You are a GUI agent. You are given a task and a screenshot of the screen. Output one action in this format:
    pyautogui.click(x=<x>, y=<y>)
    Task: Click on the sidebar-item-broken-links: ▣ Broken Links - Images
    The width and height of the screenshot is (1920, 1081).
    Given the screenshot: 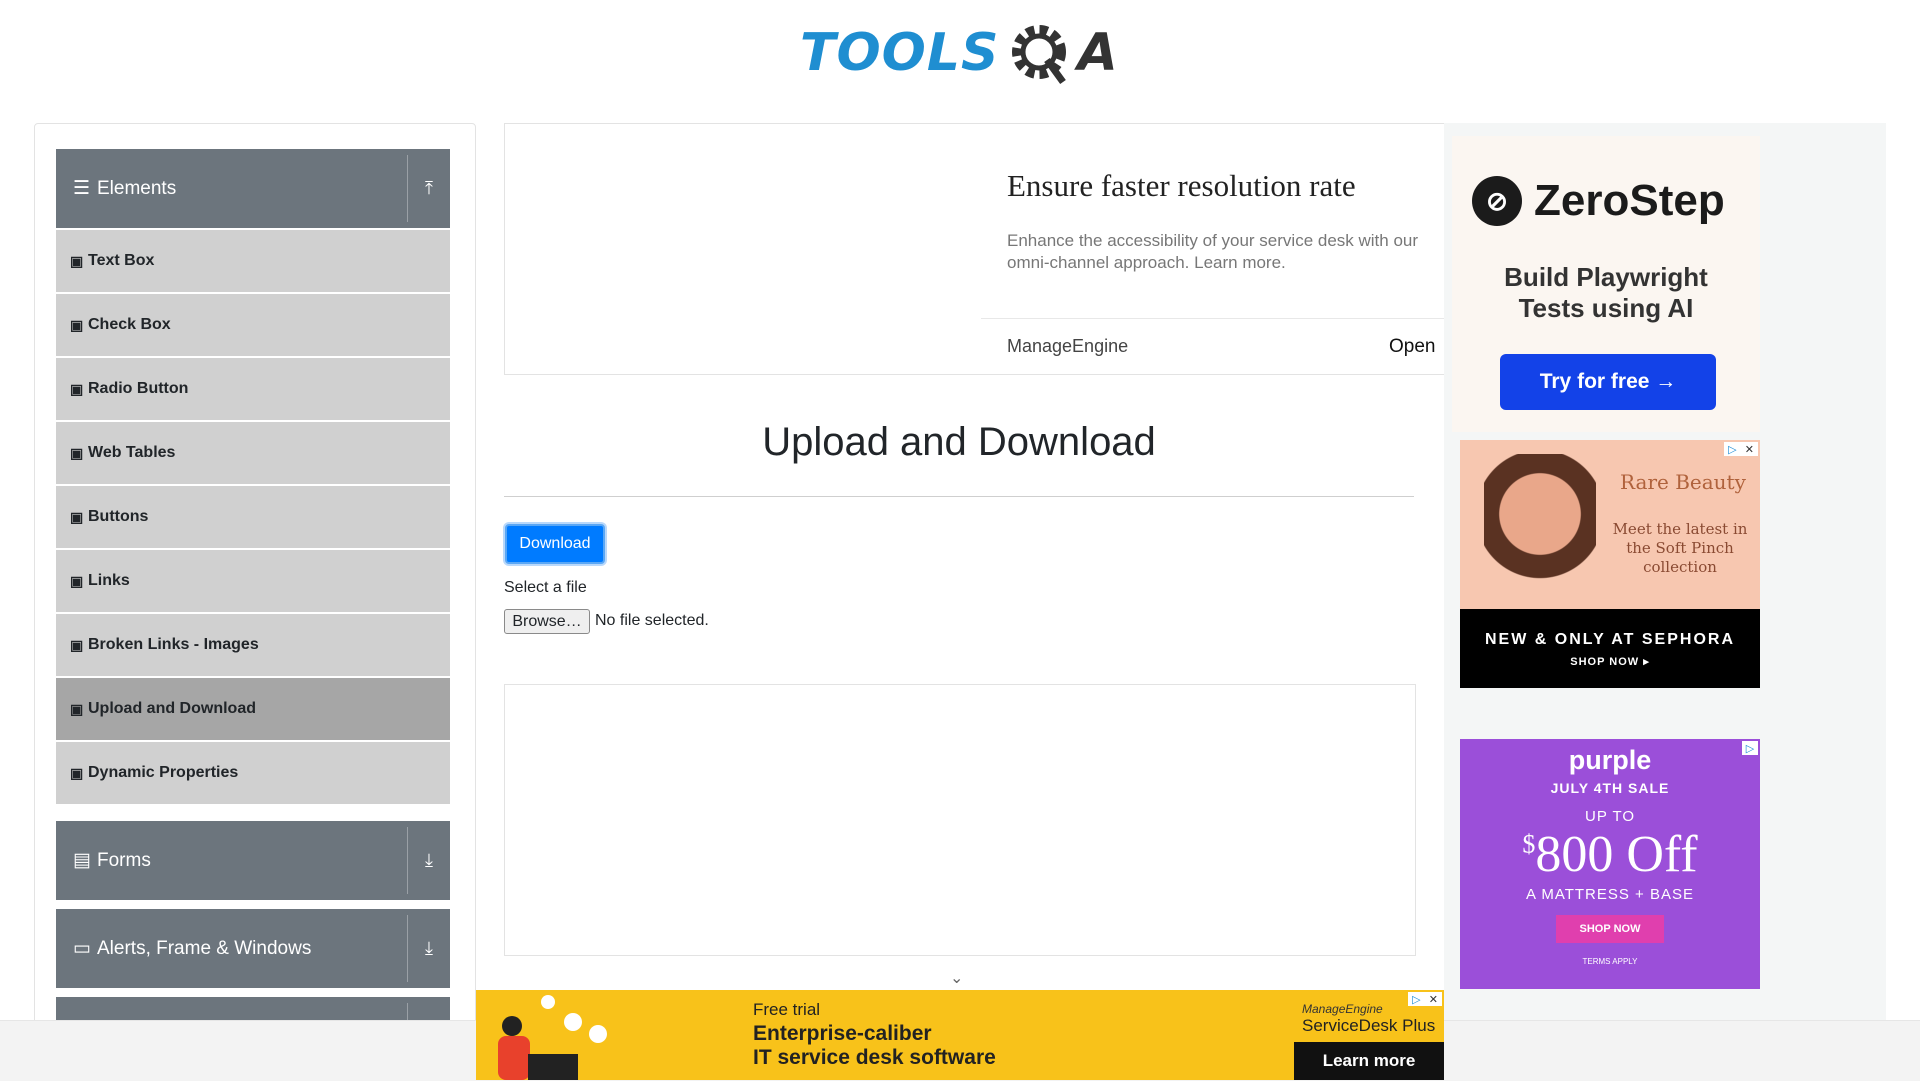 What is the action you would take?
    pyautogui.click(x=253, y=645)
    